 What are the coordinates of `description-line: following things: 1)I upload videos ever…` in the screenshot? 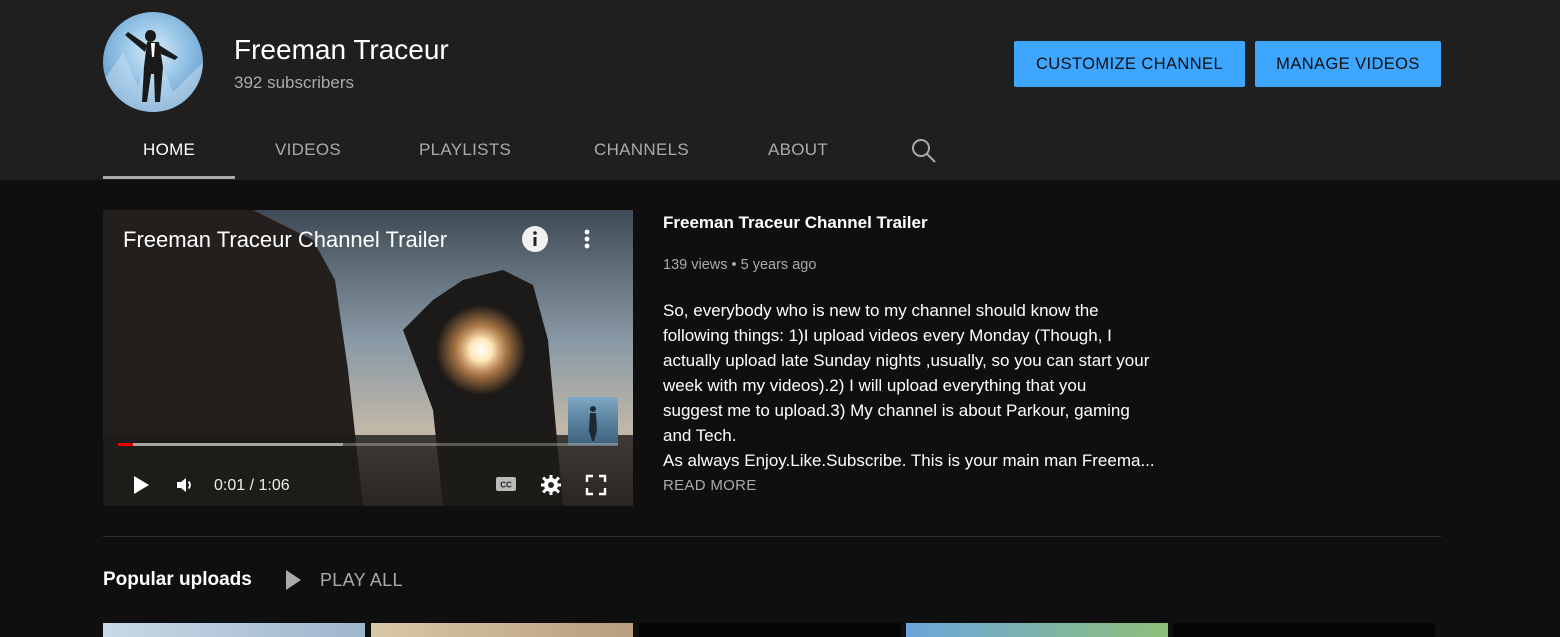 It's located at (887, 335).